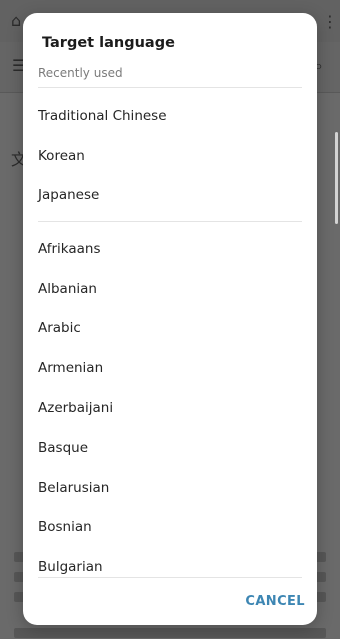 Image resolution: width=340 pixels, height=639 pixels. Describe the element at coordinates (170, 528) in the screenshot. I see `language-option: Bosnian` at that location.